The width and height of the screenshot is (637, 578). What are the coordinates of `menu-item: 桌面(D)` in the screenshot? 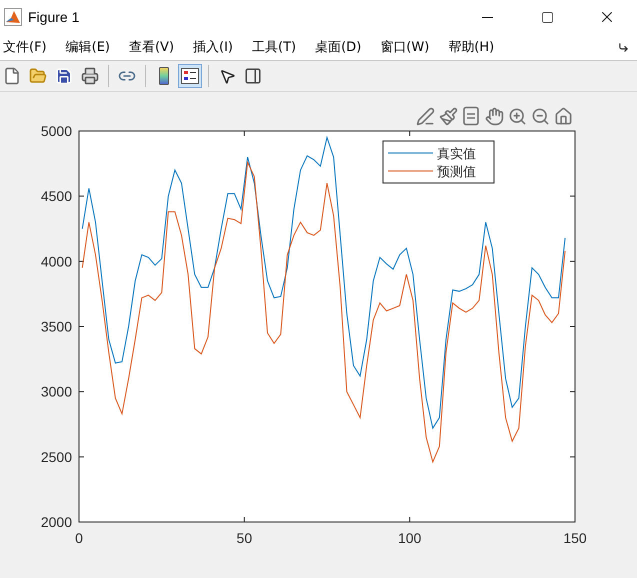 It's located at (341, 47).